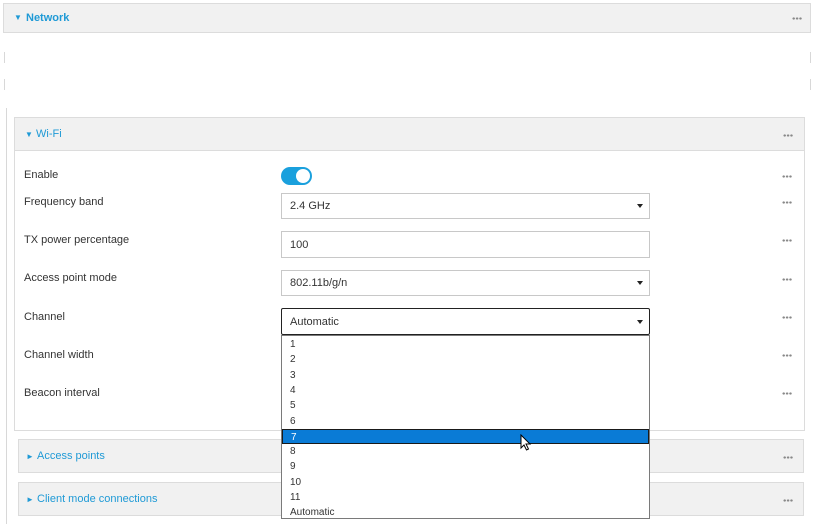 This screenshot has height=524, width=816. I want to click on network-left-border, so click(4, 57).